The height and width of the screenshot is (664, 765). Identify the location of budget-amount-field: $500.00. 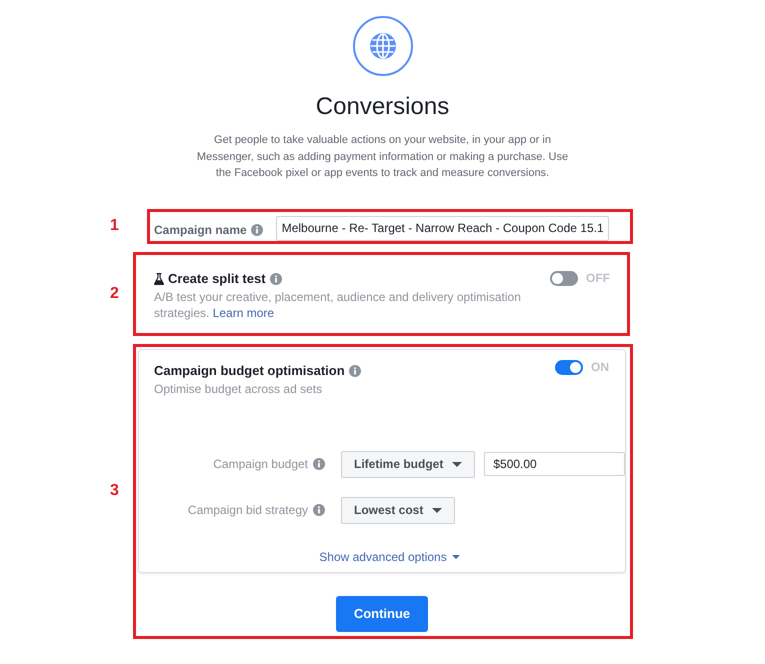
(554, 464).